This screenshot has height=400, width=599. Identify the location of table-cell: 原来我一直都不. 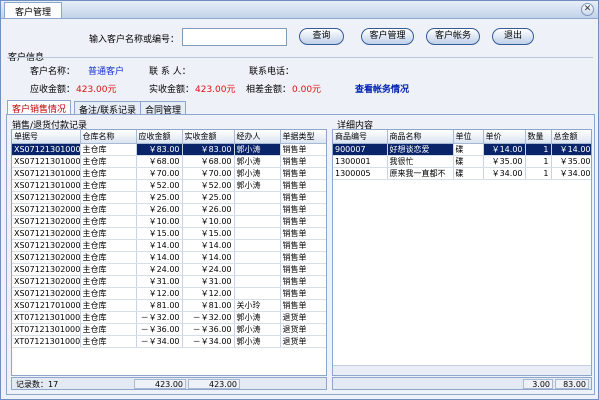
(420, 173).